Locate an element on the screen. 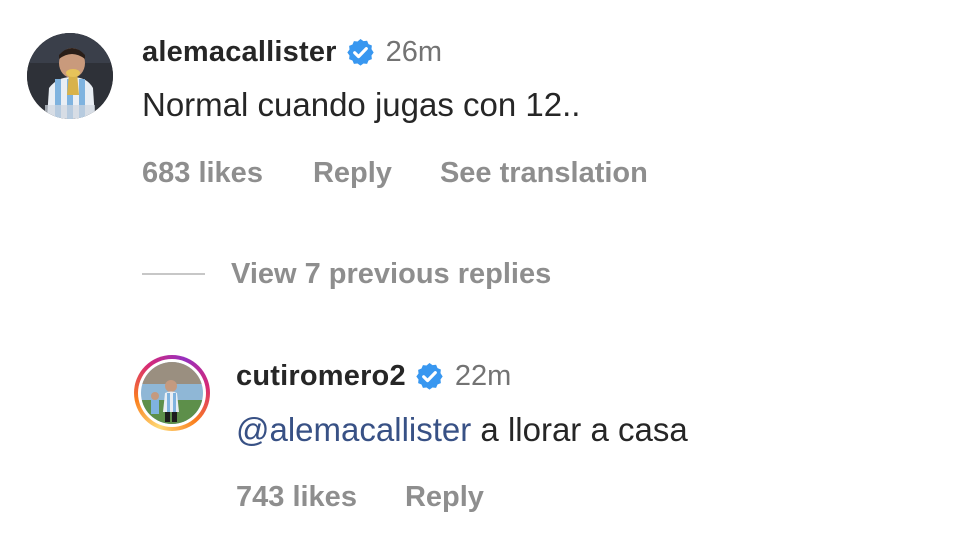 This screenshot has height=539, width=980. comment-reply-button: Reply is located at coordinates (352, 173).